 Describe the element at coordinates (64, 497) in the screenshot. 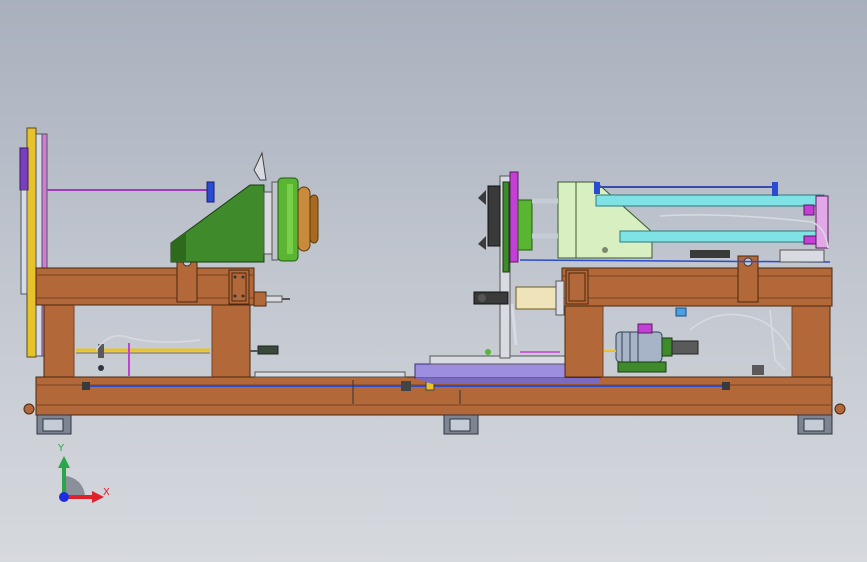

I see `z-axis-dot` at that location.